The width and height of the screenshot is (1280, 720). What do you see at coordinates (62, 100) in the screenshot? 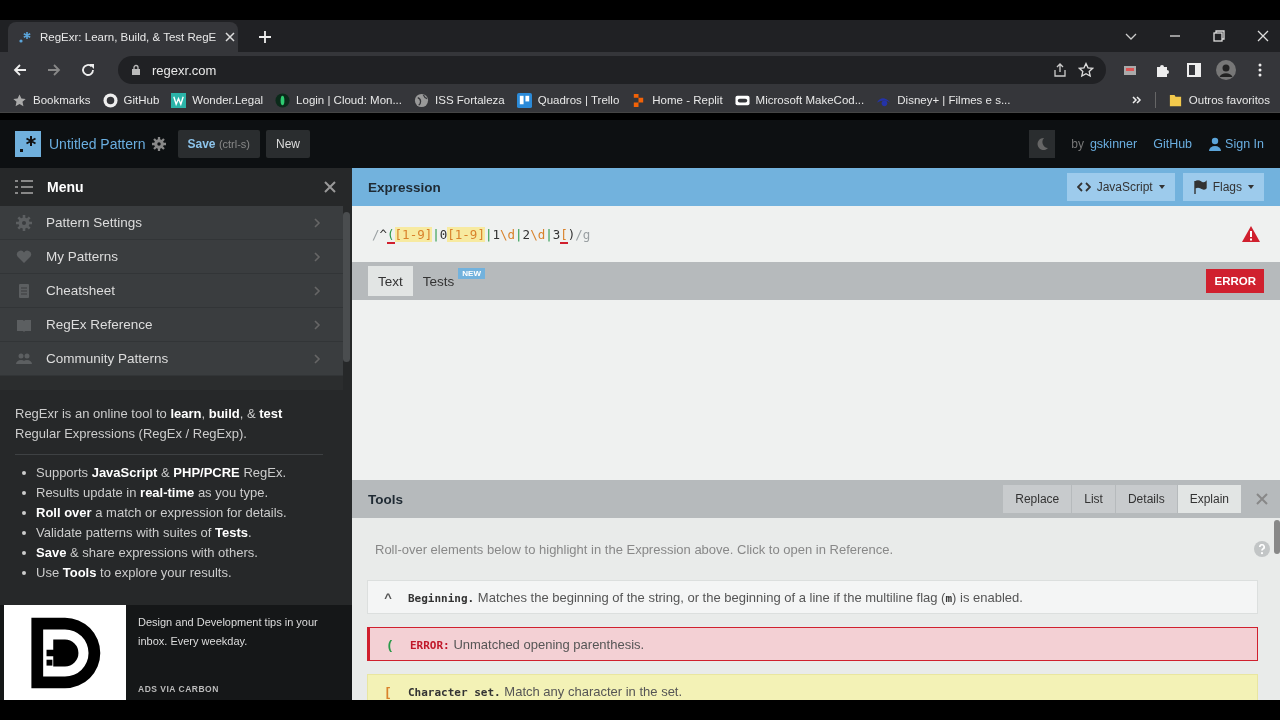
I see `bookmark-label: Bookmarks` at bounding box center [62, 100].